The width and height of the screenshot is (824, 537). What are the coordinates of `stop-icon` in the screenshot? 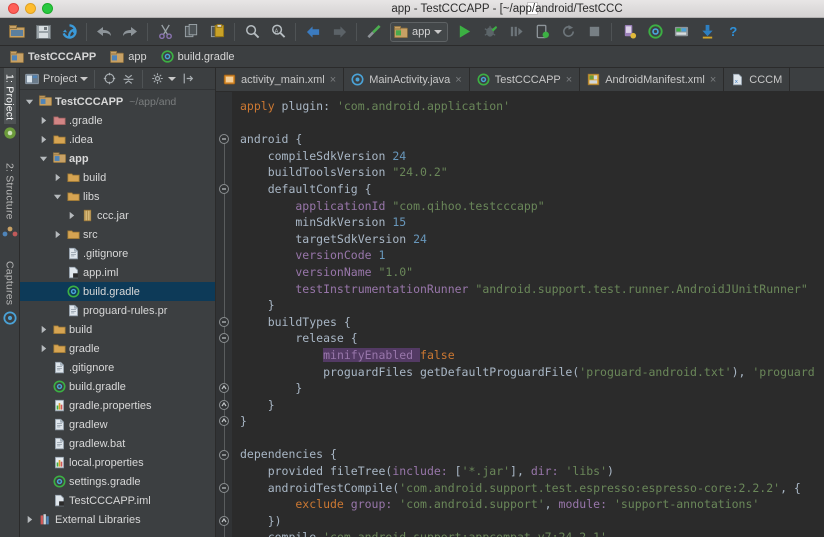 It's located at (594, 32).